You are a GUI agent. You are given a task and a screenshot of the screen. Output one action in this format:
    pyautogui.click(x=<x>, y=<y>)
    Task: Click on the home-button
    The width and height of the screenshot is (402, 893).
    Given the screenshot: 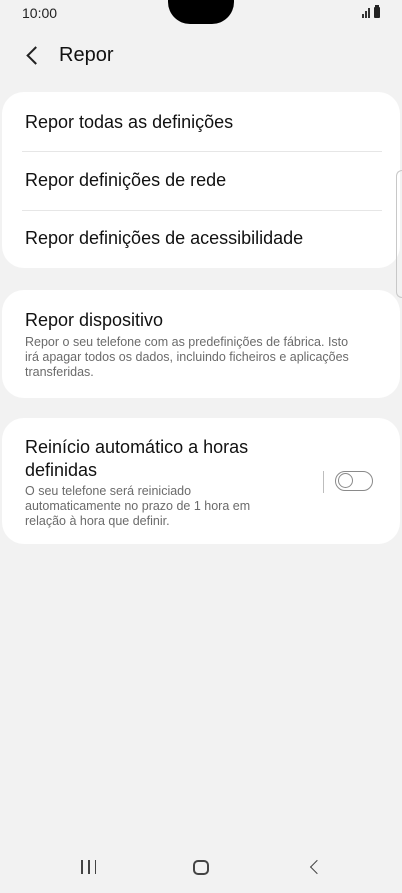 What is the action you would take?
    pyautogui.click(x=202, y=866)
    